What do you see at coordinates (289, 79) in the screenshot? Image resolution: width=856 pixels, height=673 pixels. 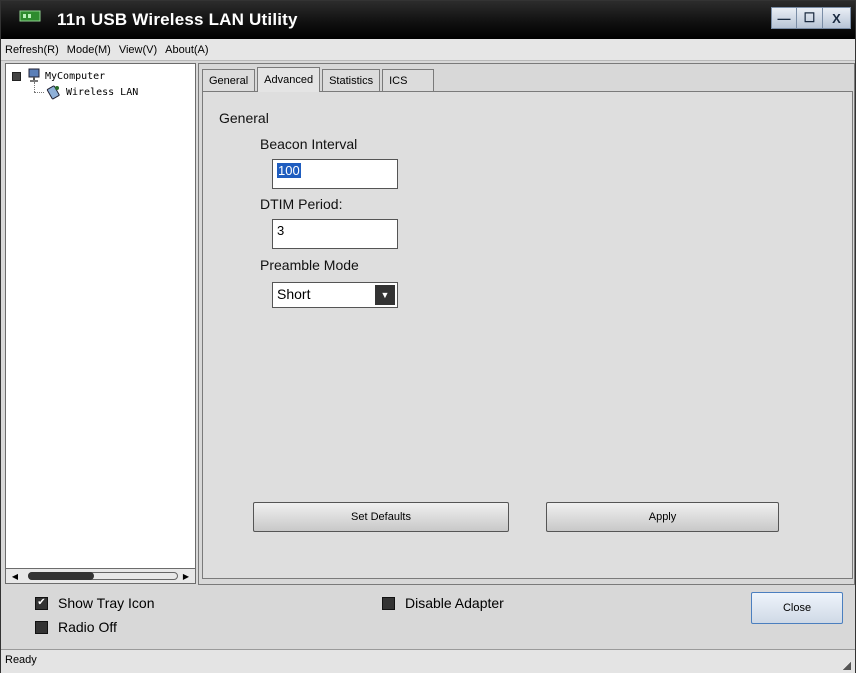 I see `tab-advanced: Advanced` at bounding box center [289, 79].